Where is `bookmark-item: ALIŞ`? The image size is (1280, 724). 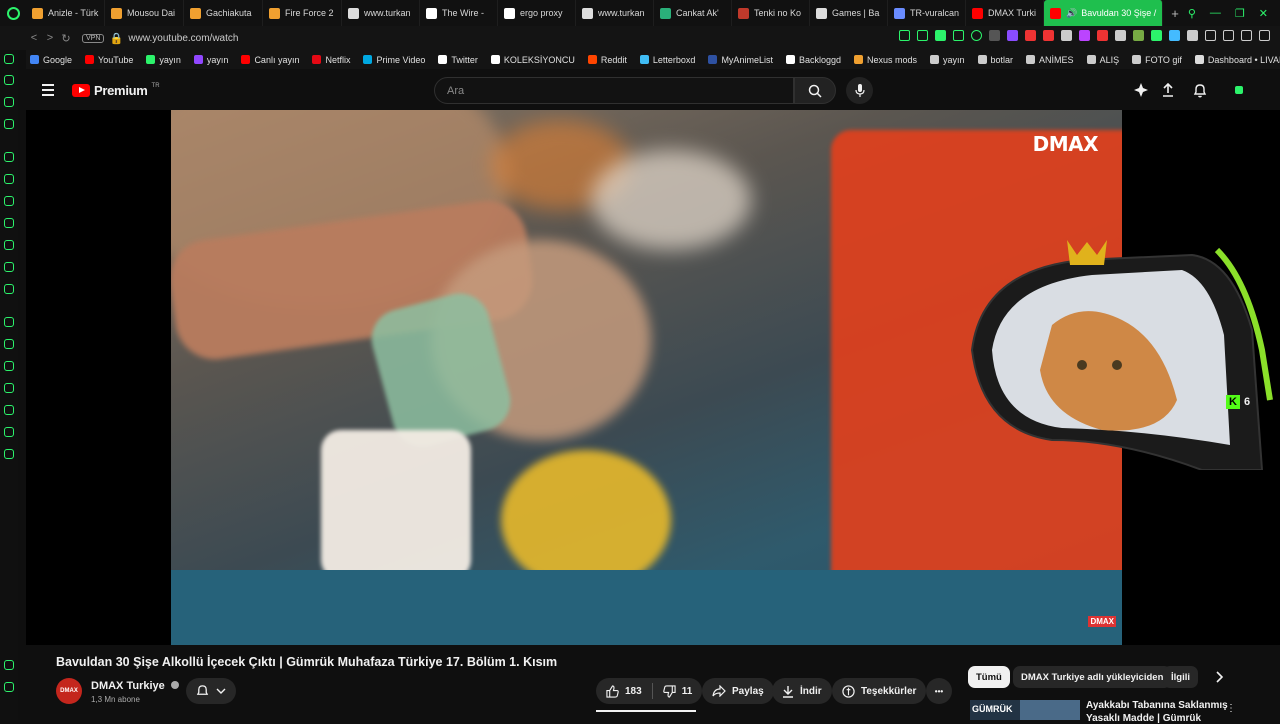
bookmark-item: ALIŞ is located at coordinates (1102, 60).